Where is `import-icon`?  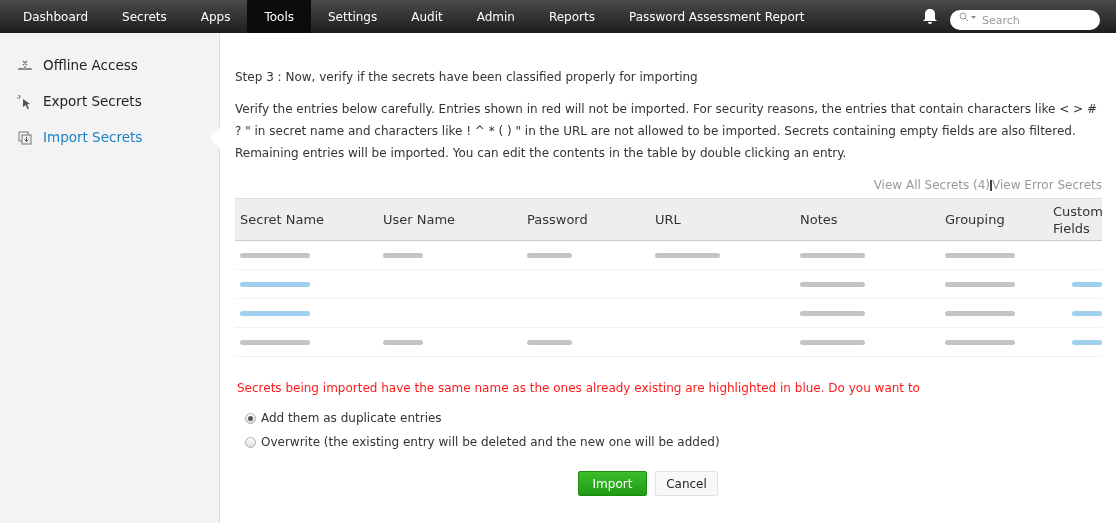
import-icon is located at coordinates (25, 137).